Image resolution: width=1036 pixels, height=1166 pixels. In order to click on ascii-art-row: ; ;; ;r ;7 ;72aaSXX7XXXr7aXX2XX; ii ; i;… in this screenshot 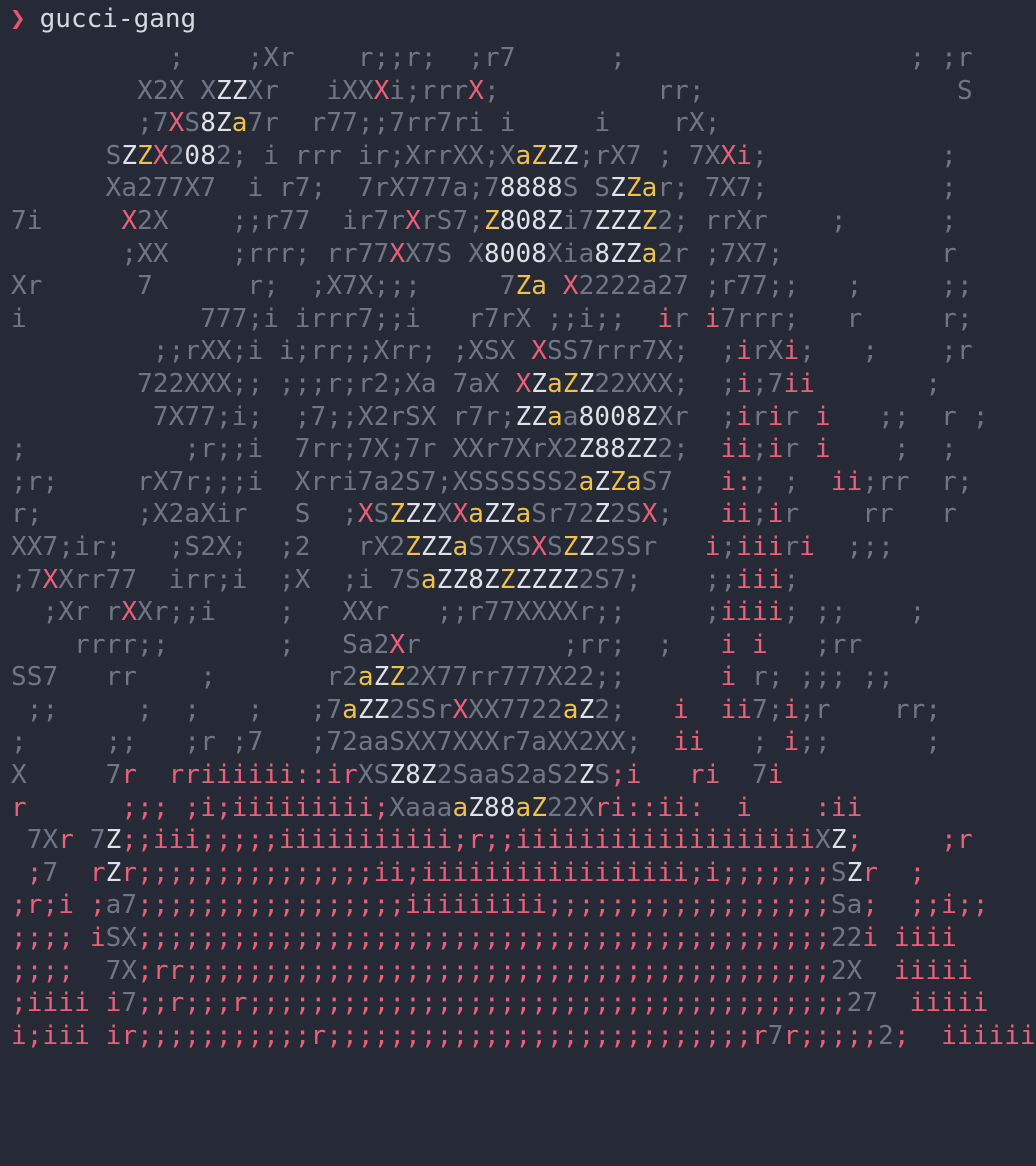, I will do `click(476, 742)`.